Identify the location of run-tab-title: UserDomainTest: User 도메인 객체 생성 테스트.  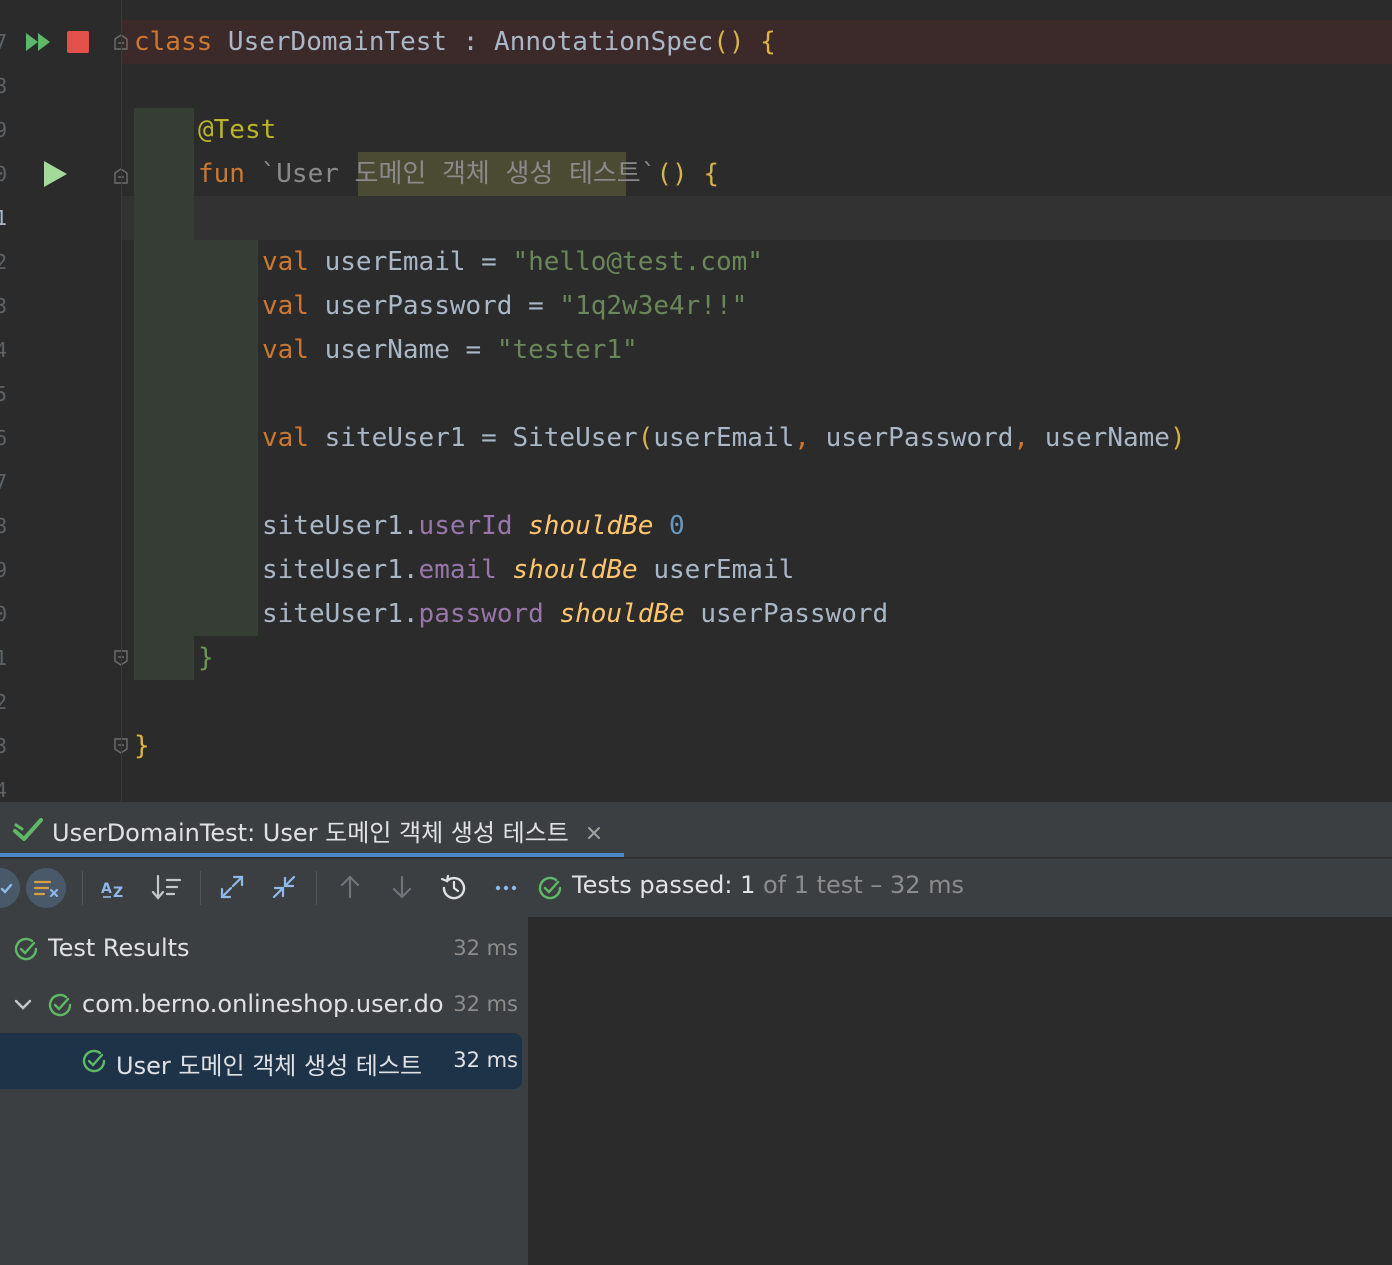
(310, 830).